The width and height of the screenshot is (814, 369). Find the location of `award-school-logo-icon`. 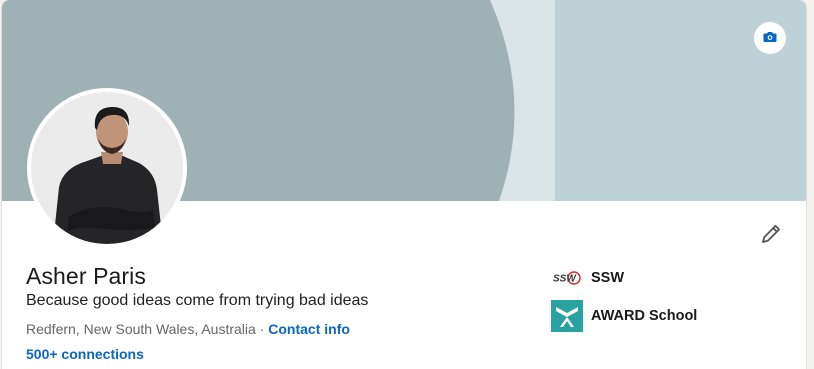

award-school-logo-icon is located at coordinates (567, 316).